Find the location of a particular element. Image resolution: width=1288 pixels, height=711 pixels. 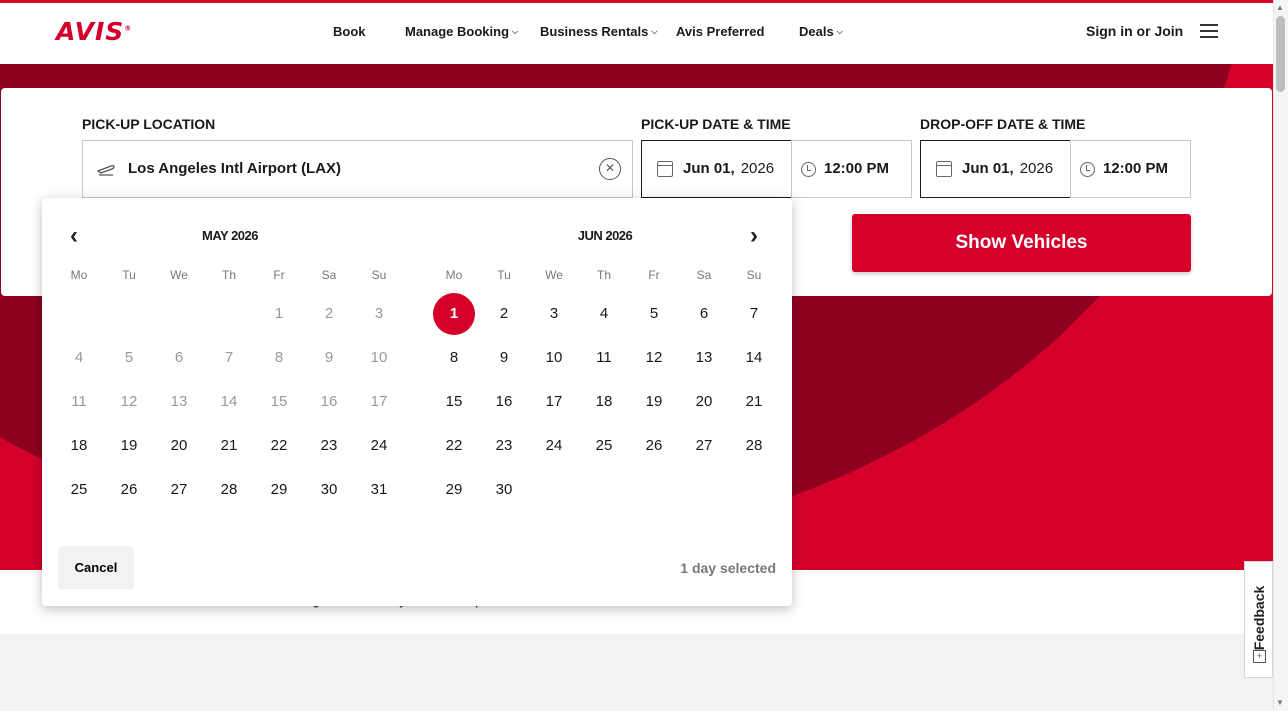

pickup-date-value: Jun 01, 2026 is located at coordinates (729, 168).